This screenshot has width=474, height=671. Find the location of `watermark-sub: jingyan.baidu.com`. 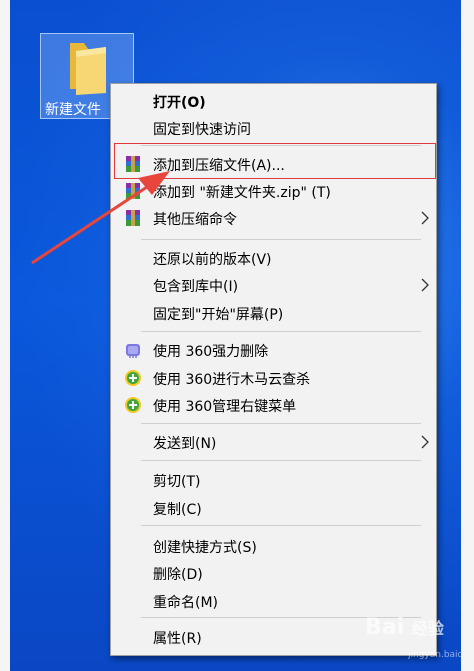

watermark-sub: jingyan.baidu.com is located at coordinates (434, 655).